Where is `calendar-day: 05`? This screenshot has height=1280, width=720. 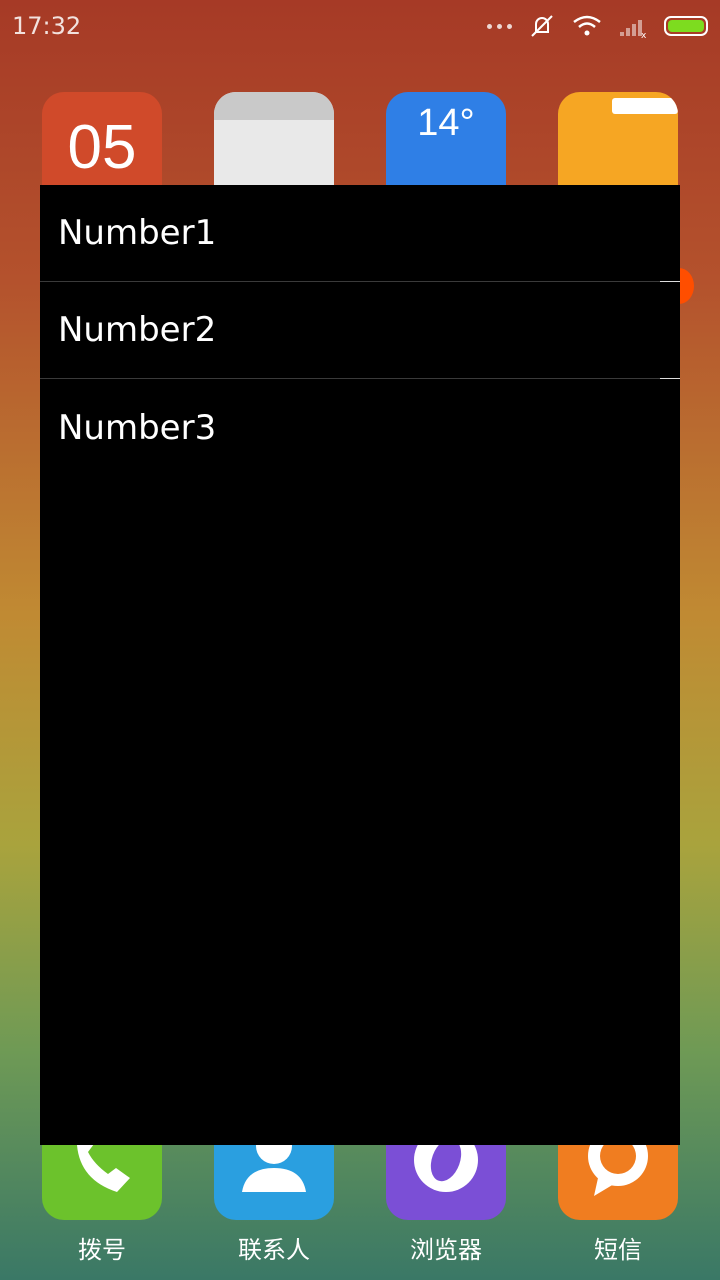 calendar-day: 05 is located at coordinates (102, 147).